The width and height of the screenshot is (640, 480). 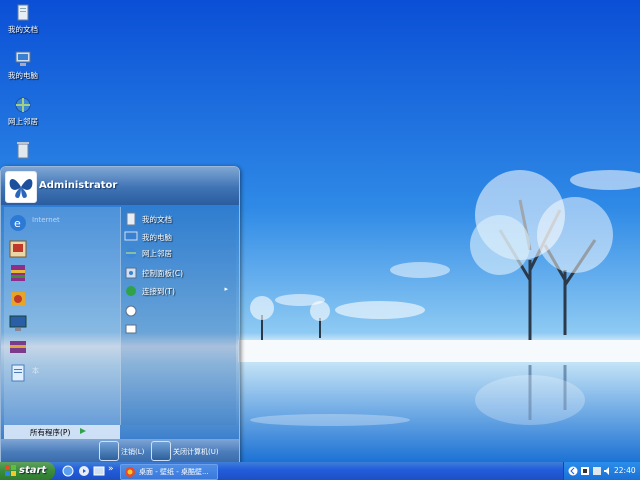 I want to click on place-label: 控制面板(C), so click(x=163, y=273).